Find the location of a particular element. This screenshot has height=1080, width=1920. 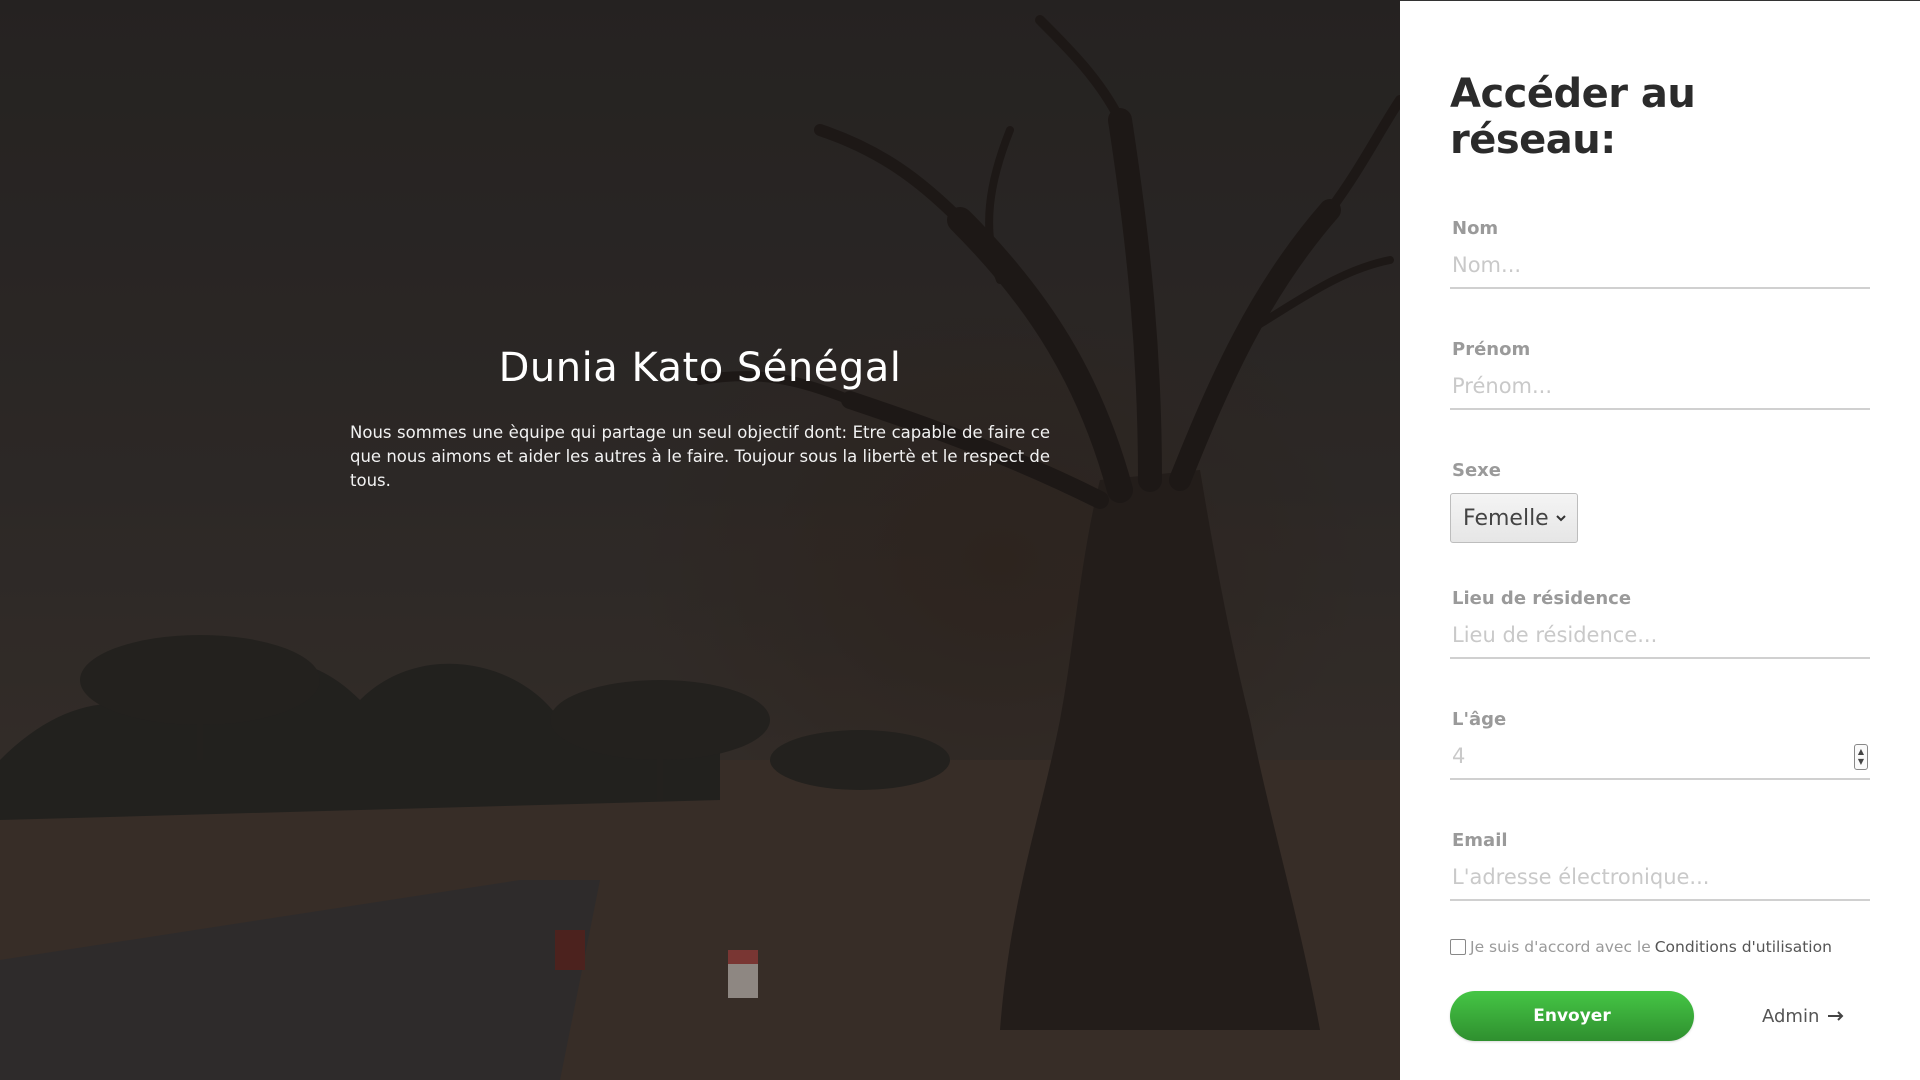

sexe-label: Sexe is located at coordinates (1476, 470).